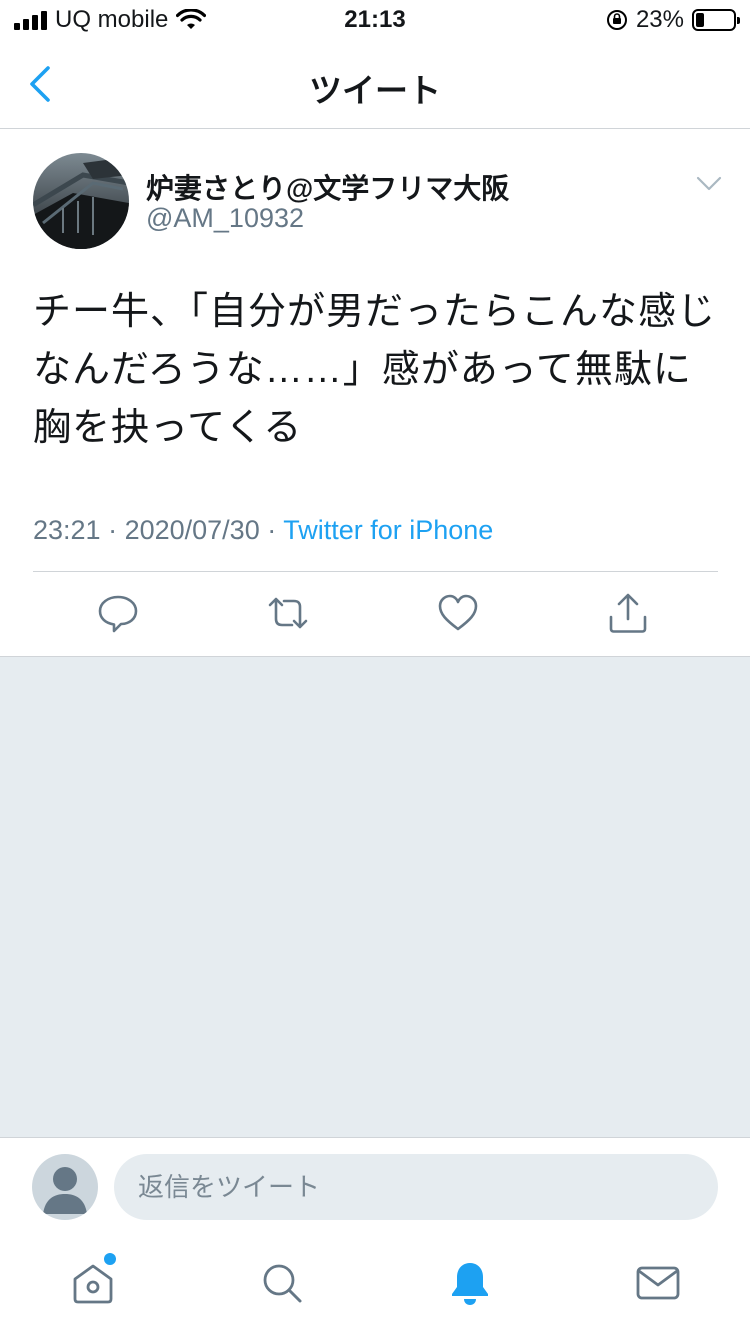  I want to click on battery-percent: 23%, so click(659, 19).